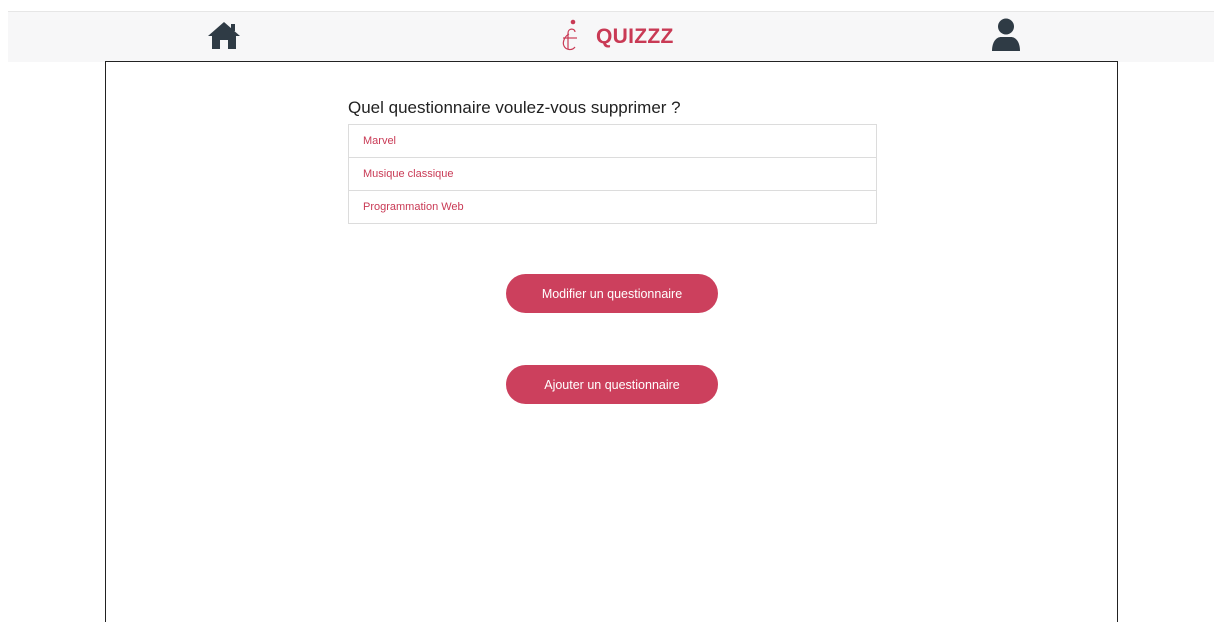  I want to click on quiz-item-marvel: Marvel, so click(612, 141).